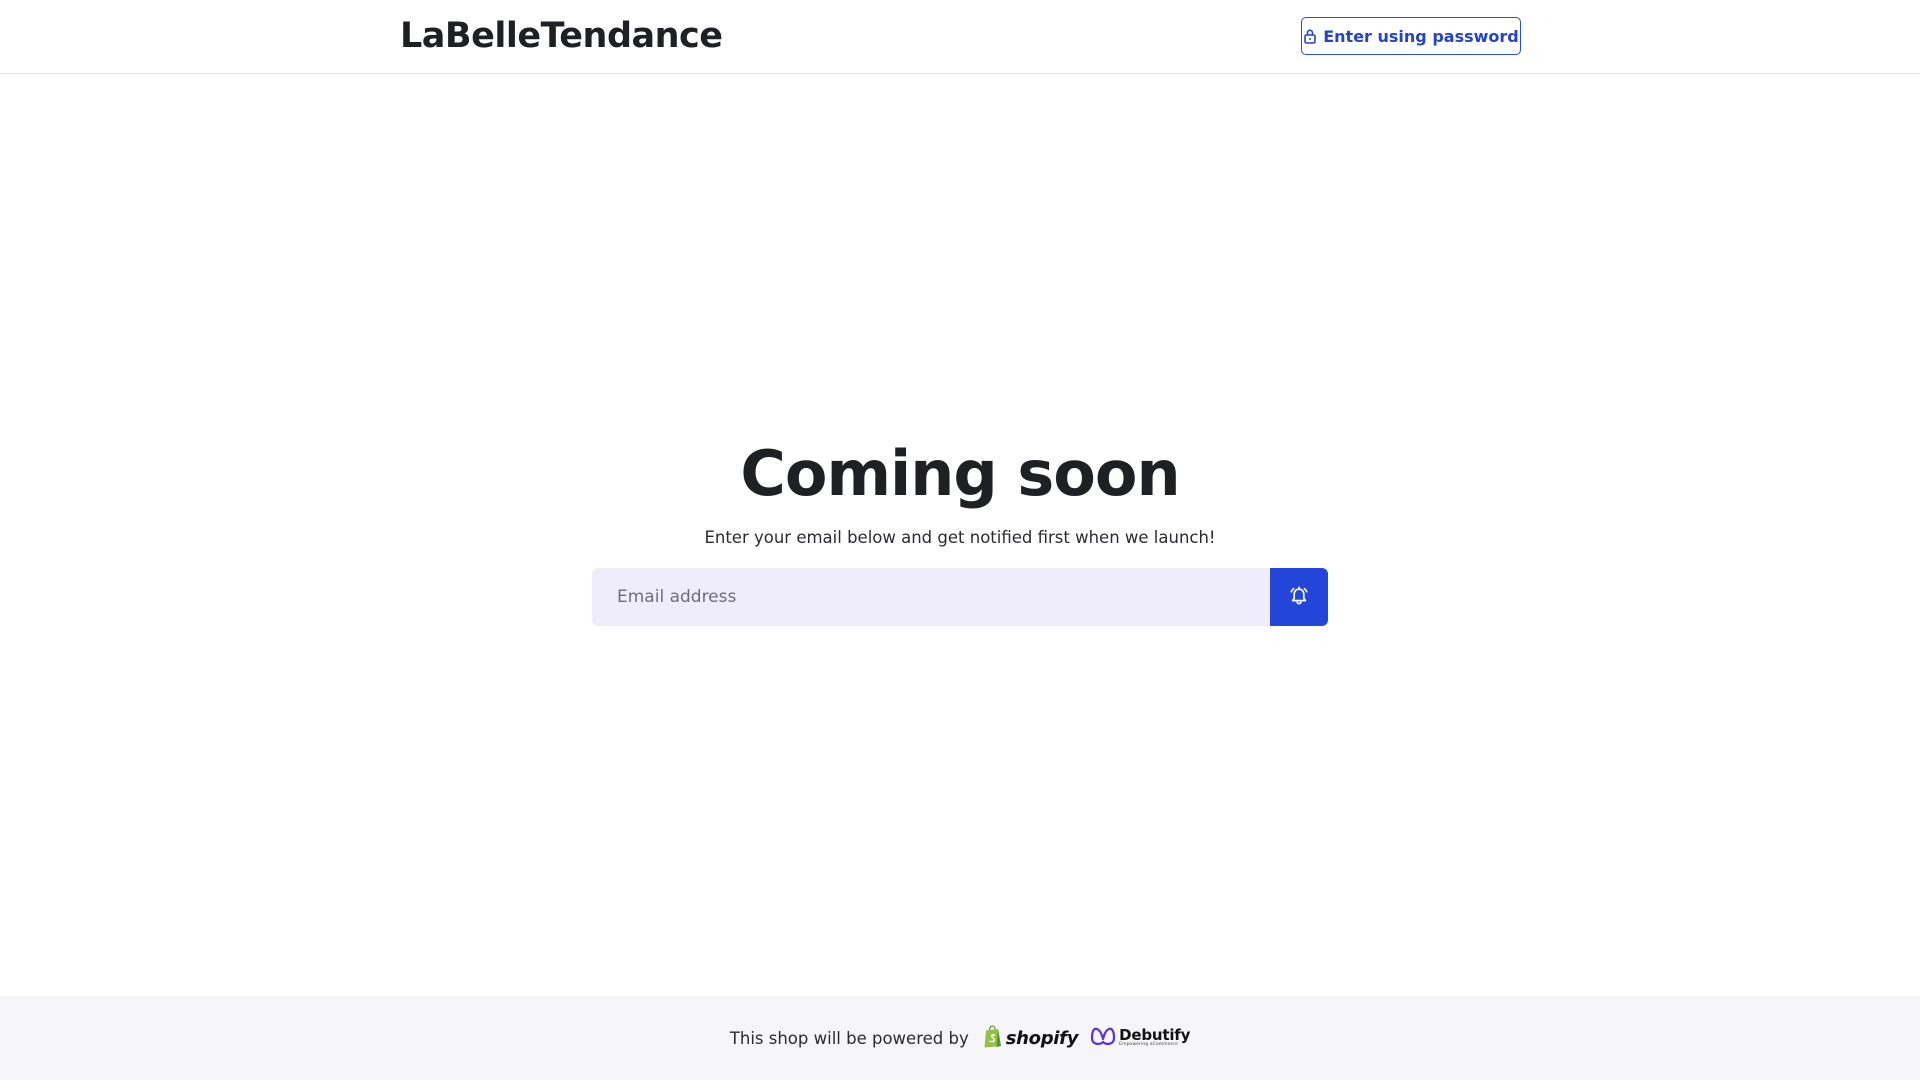 Image resolution: width=1920 pixels, height=1080 pixels. Describe the element at coordinates (1042, 1038) in the screenshot. I see `shopify-wordmark: shopify` at that location.